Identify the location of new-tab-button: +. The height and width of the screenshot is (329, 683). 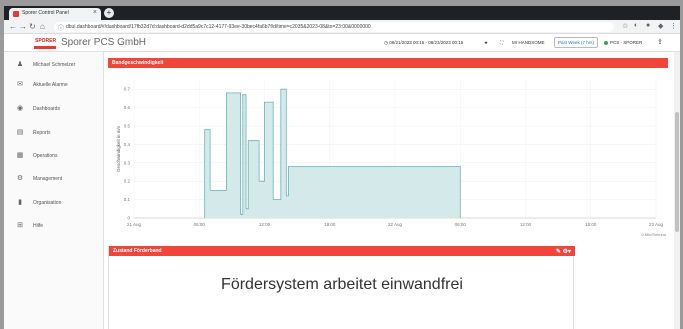
(109, 13).